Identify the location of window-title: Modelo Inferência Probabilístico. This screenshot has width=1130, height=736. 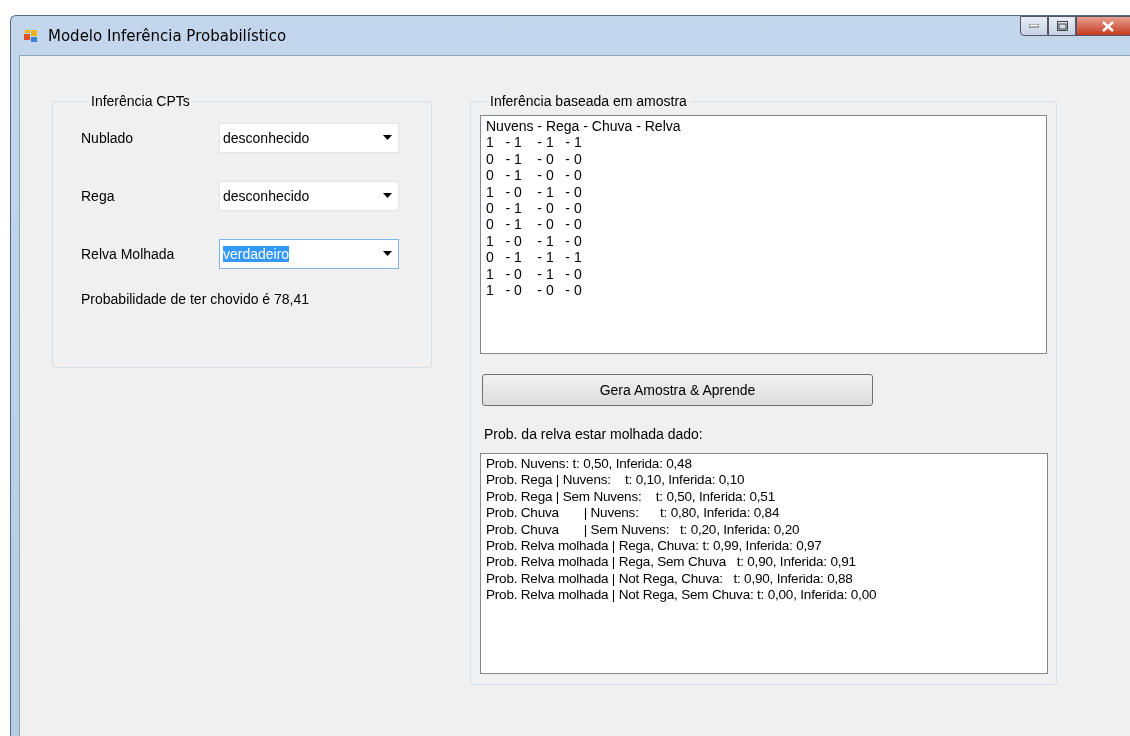
(167, 35).